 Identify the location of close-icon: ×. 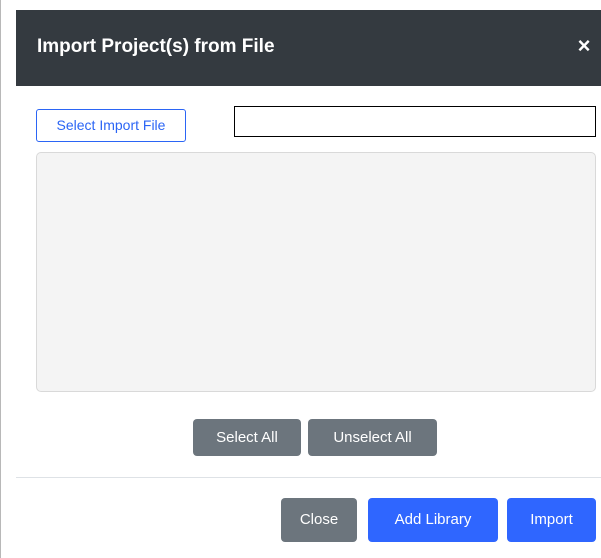
(584, 46).